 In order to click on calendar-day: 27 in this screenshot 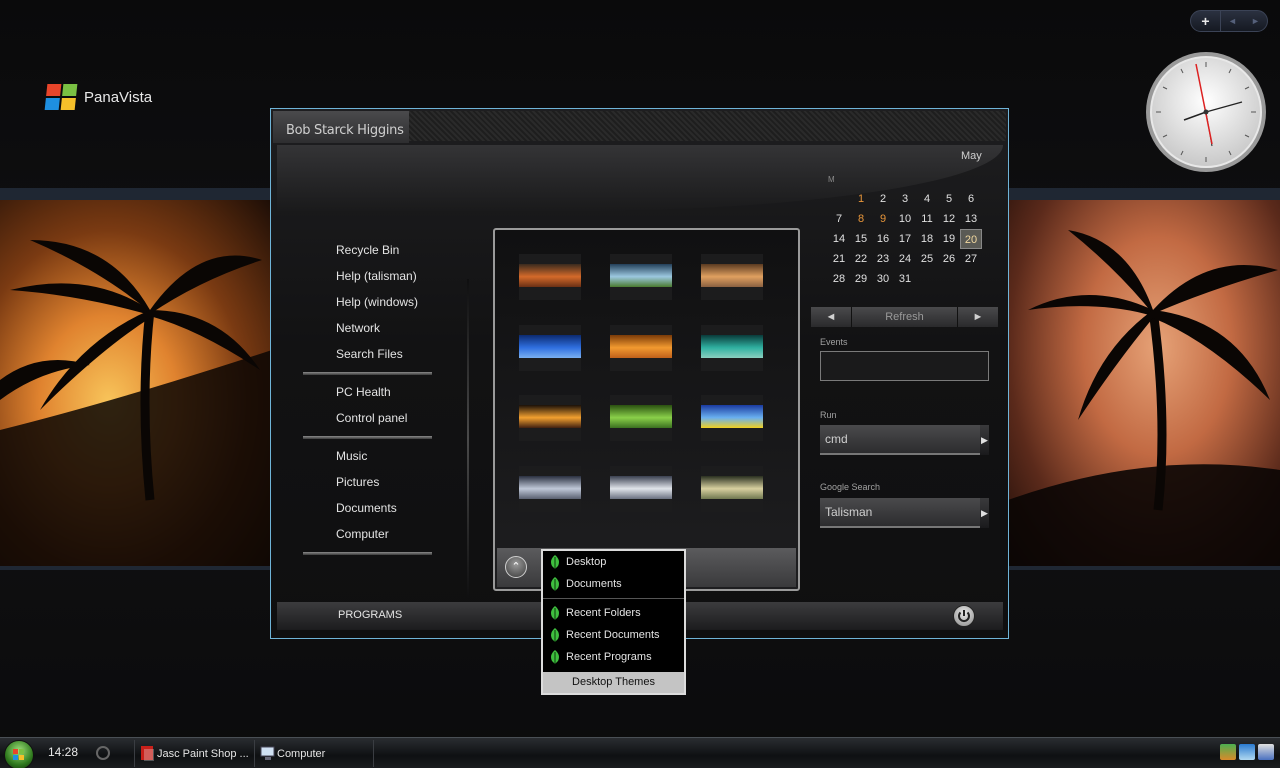, I will do `click(971, 259)`.